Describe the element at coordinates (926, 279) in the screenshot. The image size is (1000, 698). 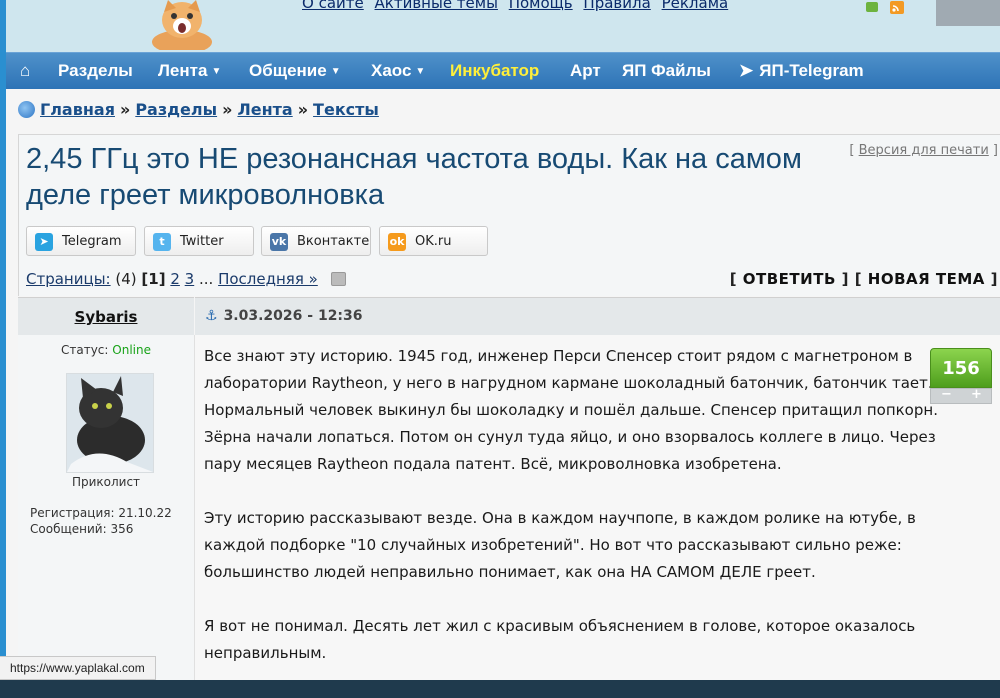
I see `new-topic-button: НОВАЯ ТЕМА` at that location.